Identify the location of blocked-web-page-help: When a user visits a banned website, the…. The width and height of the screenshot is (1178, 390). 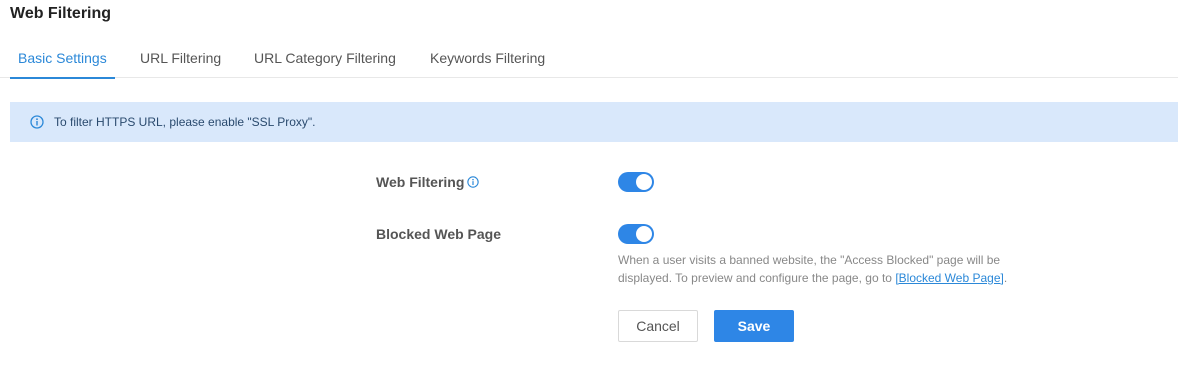
(833, 269).